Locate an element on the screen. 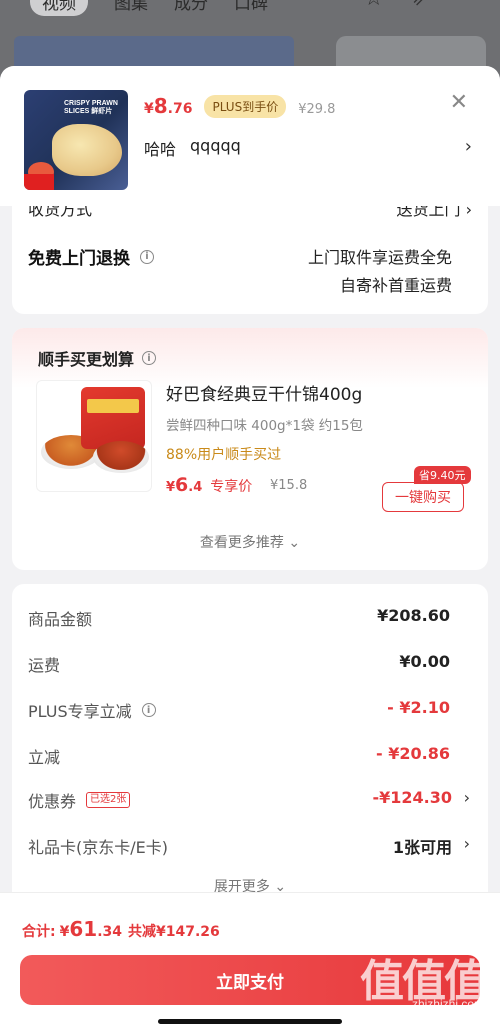 Image resolution: width=500 pixels, height=1031 pixels. recommended-product-stat: 88%用户顺手买过 is located at coordinates (224, 455).